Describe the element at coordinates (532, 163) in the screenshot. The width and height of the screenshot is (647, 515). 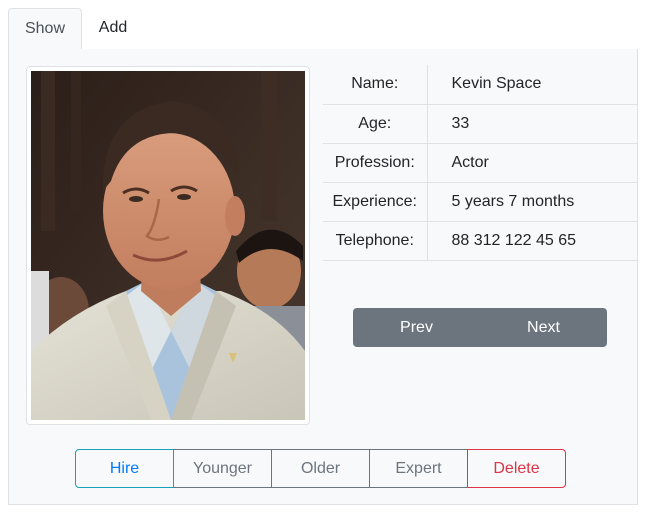
I see `profession-value: Actor` at that location.